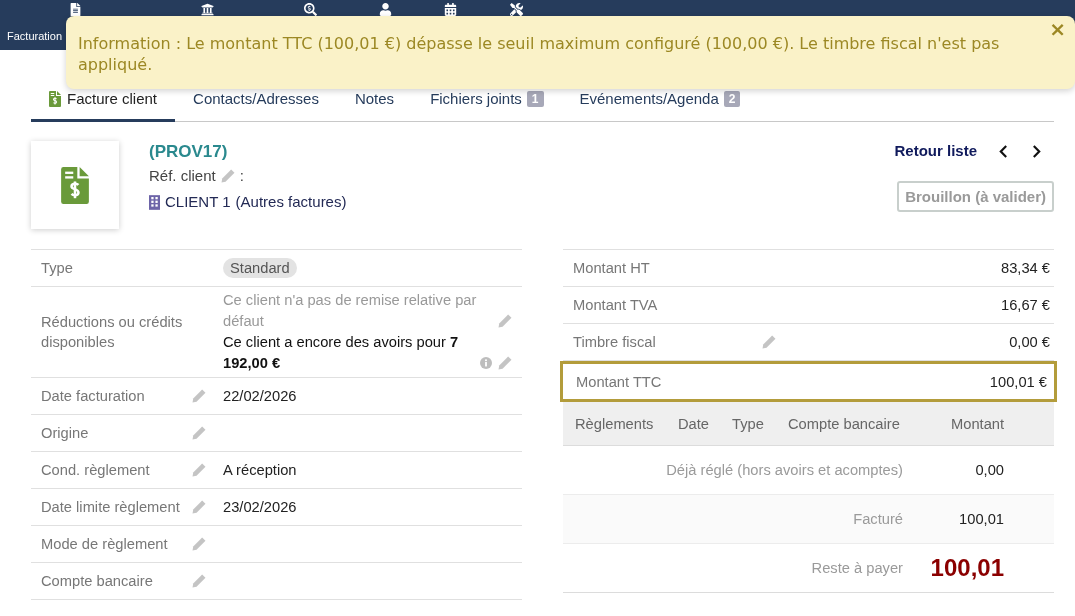 The height and width of the screenshot is (616, 1075). I want to click on column-header: Règlements, so click(615, 424).